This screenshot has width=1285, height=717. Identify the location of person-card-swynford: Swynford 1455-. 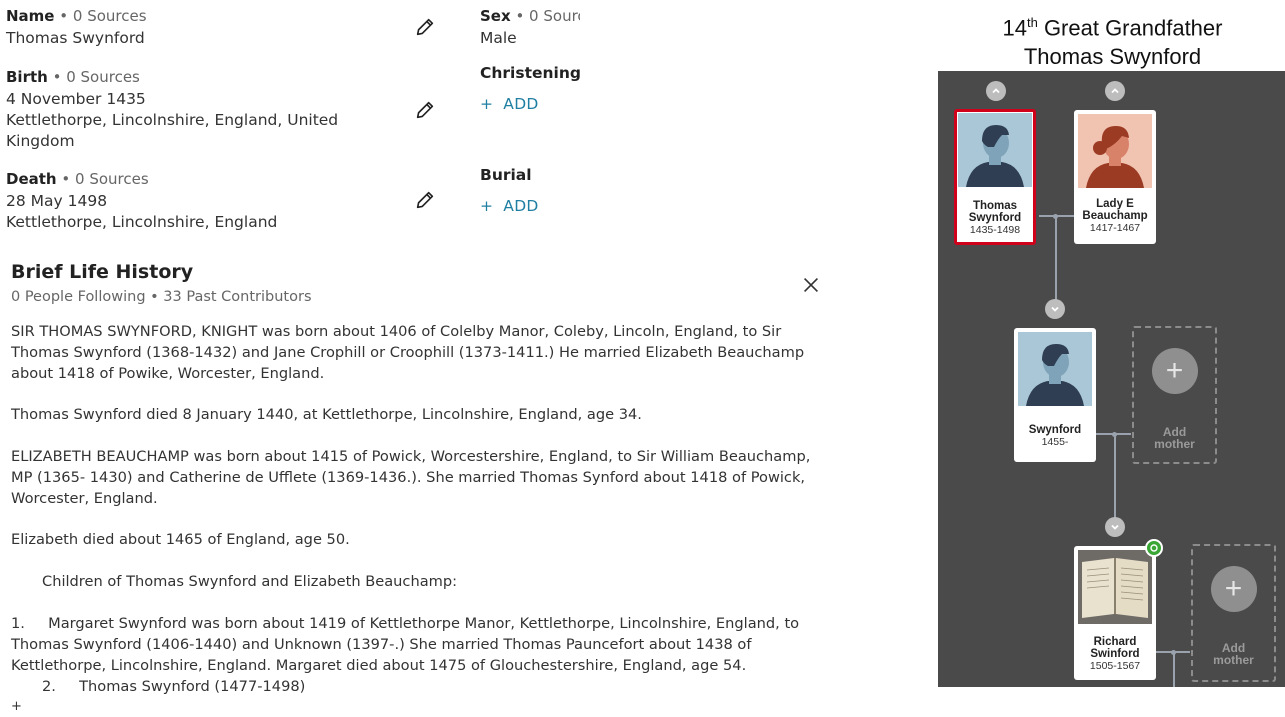
(1055, 395).